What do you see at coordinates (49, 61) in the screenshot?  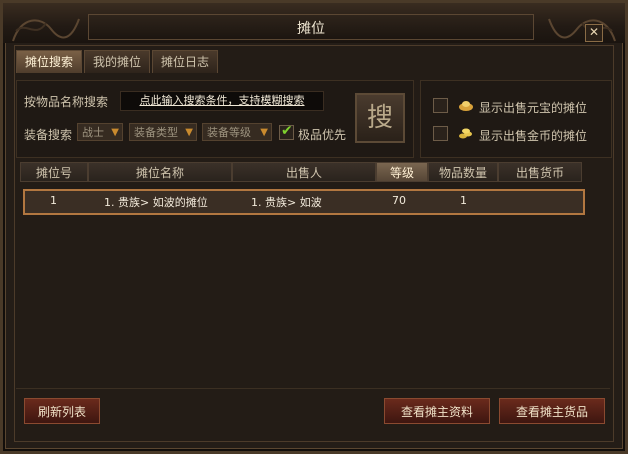 I see `tab-stall-search: 摊位搜索` at bounding box center [49, 61].